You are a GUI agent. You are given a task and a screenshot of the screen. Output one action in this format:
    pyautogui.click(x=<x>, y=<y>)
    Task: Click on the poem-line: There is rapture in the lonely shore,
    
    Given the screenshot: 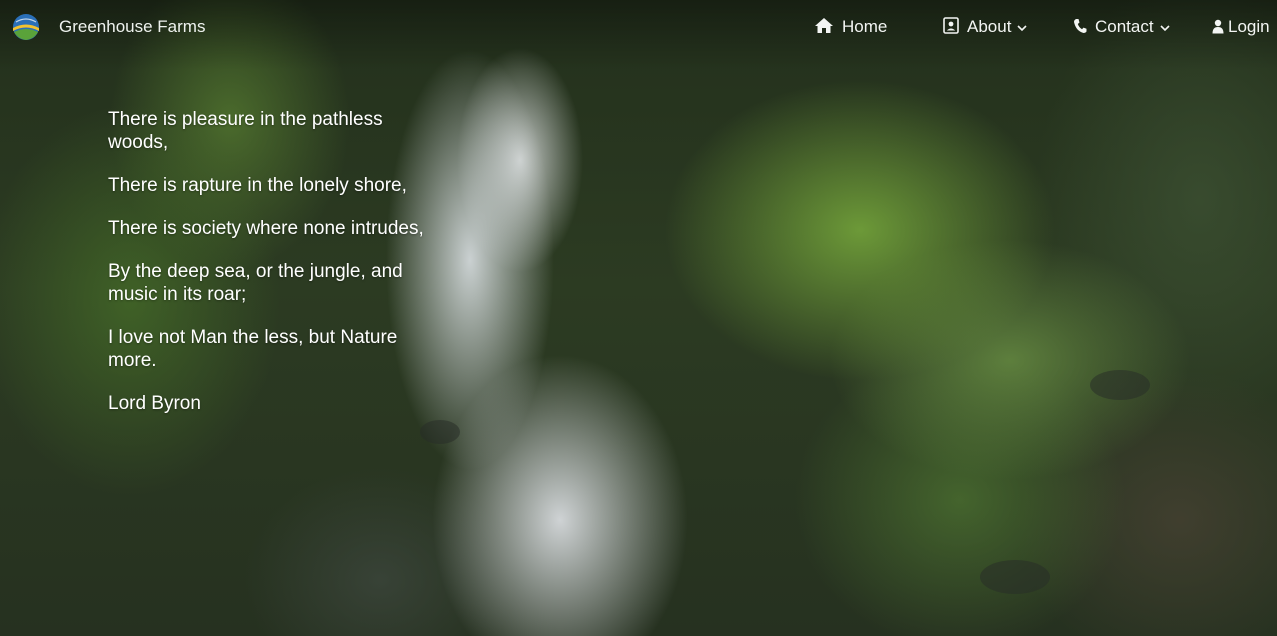 What is the action you would take?
    pyautogui.click(x=257, y=185)
    